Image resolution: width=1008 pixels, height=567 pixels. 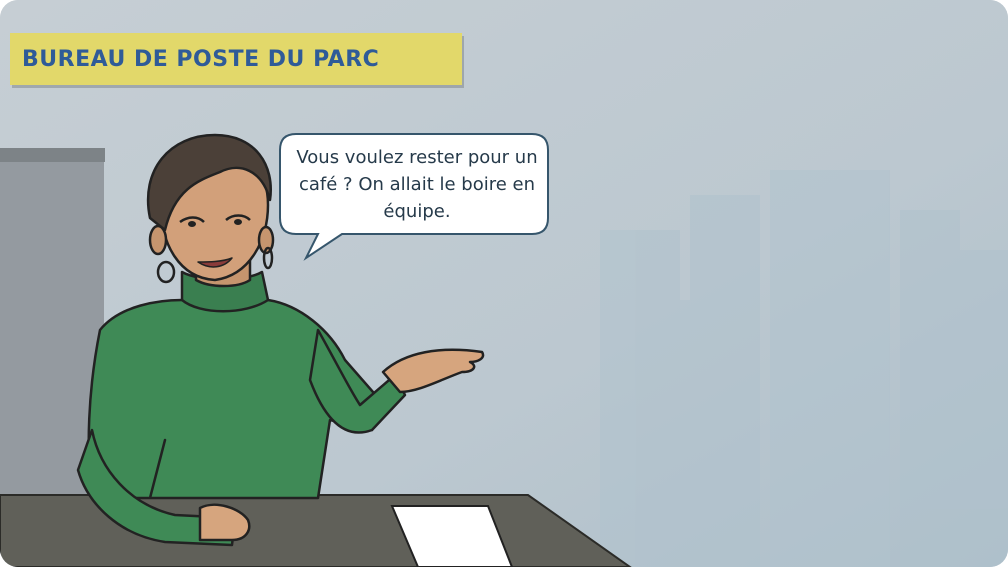 What do you see at coordinates (201, 59) in the screenshot?
I see `location-label: BUREAU DE POSTE DU PARC` at bounding box center [201, 59].